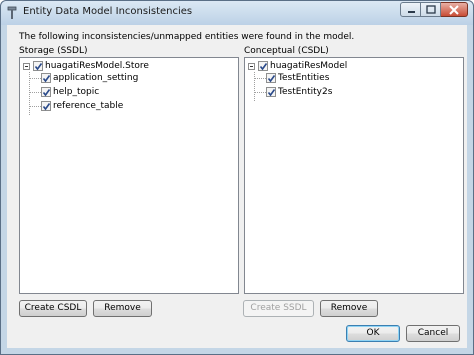 The image size is (474, 355). What do you see at coordinates (304, 78) in the screenshot?
I see `tree-node-label: TestEntities` at bounding box center [304, 78].